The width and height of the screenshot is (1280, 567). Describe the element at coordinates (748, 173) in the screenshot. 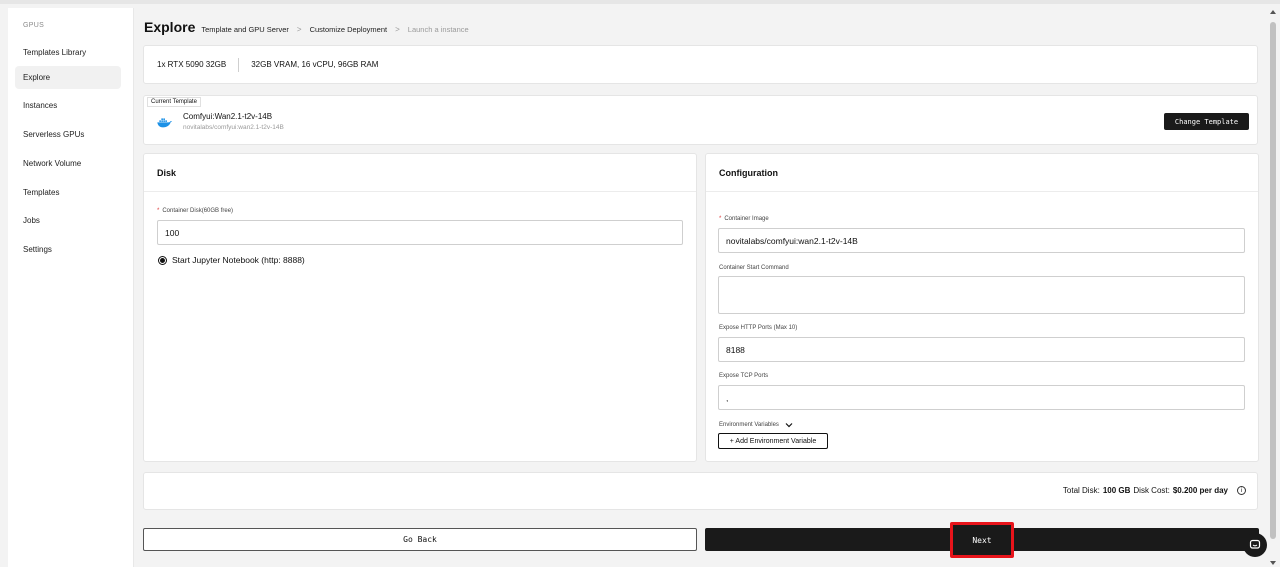

I see `configuration-card-title: Configuration` at that location.